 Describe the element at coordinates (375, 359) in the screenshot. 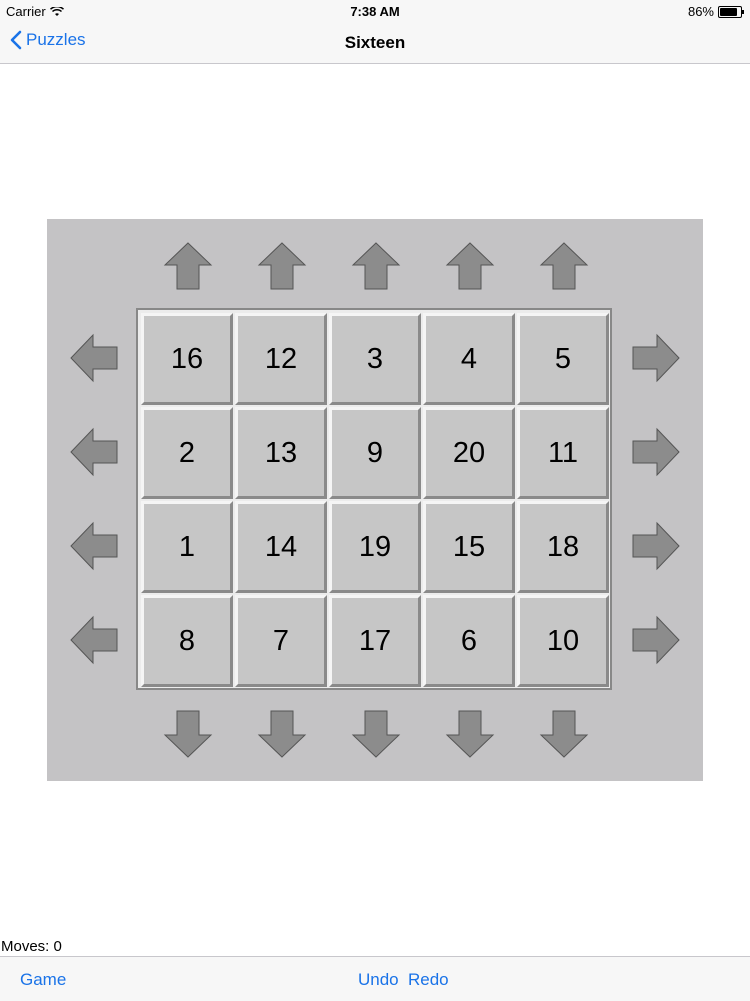

I see `puzzle-tile: 3` at that location.